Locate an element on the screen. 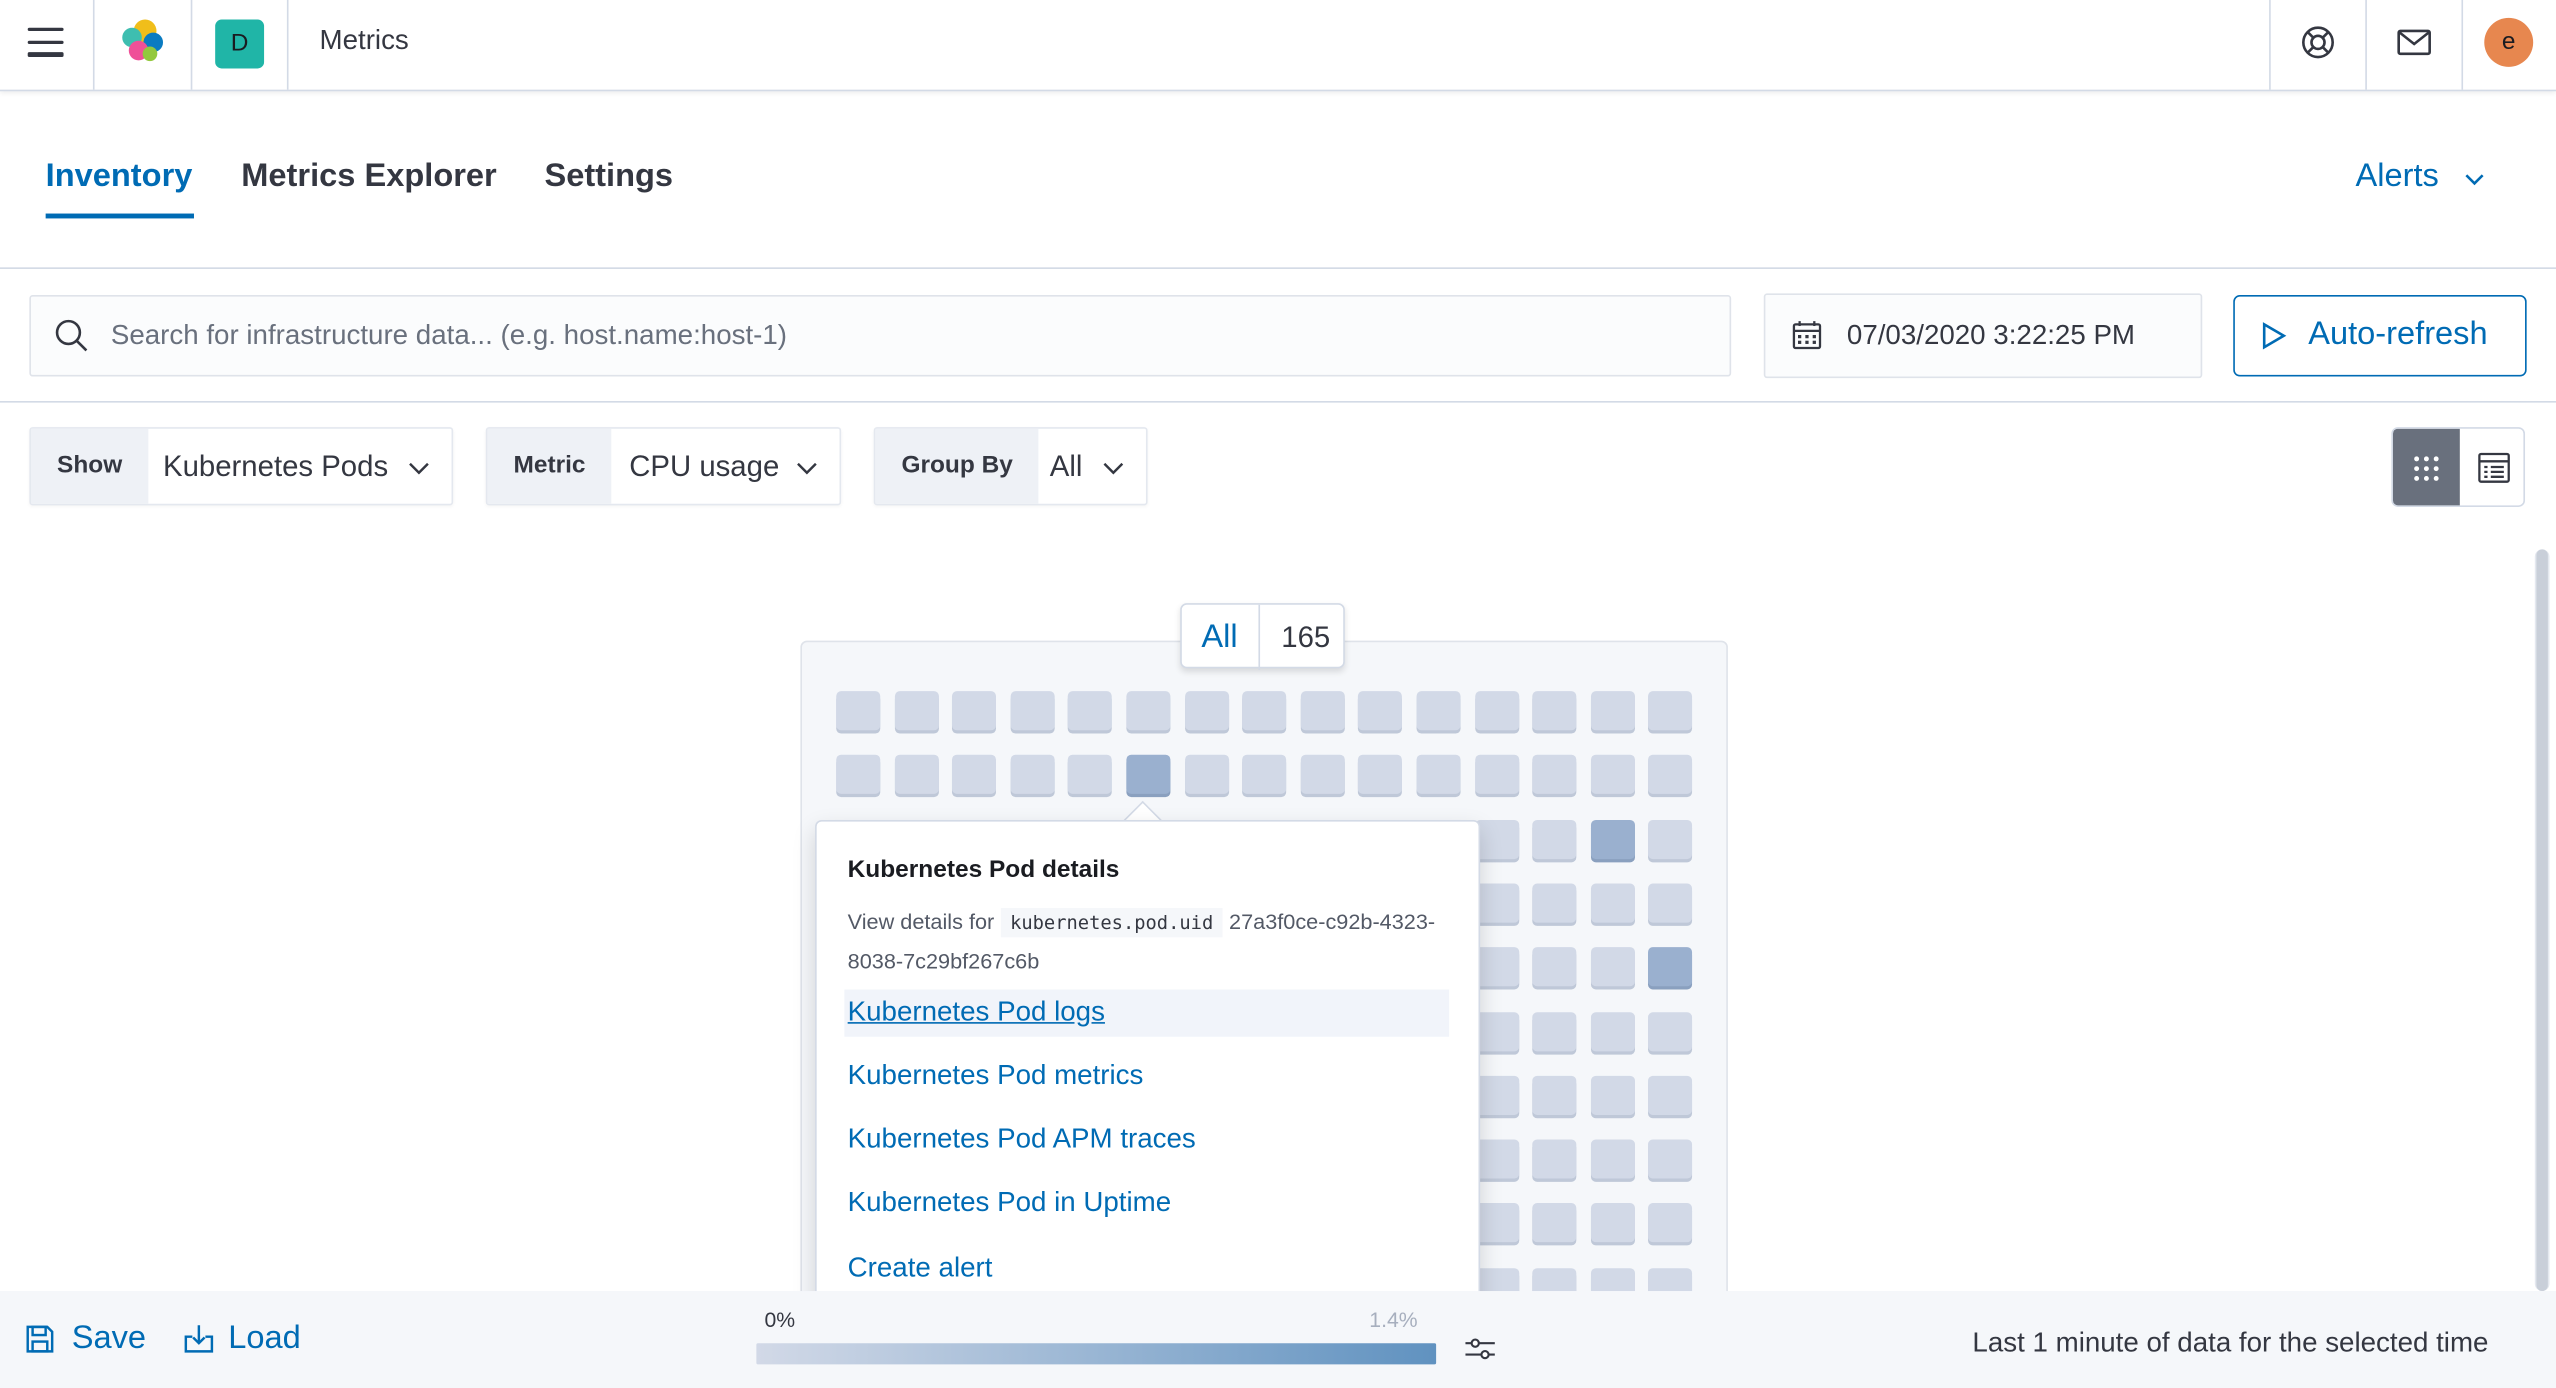 The image size is (2556, 1388). color-legend-bar is located at coordinates (1096, 1354).